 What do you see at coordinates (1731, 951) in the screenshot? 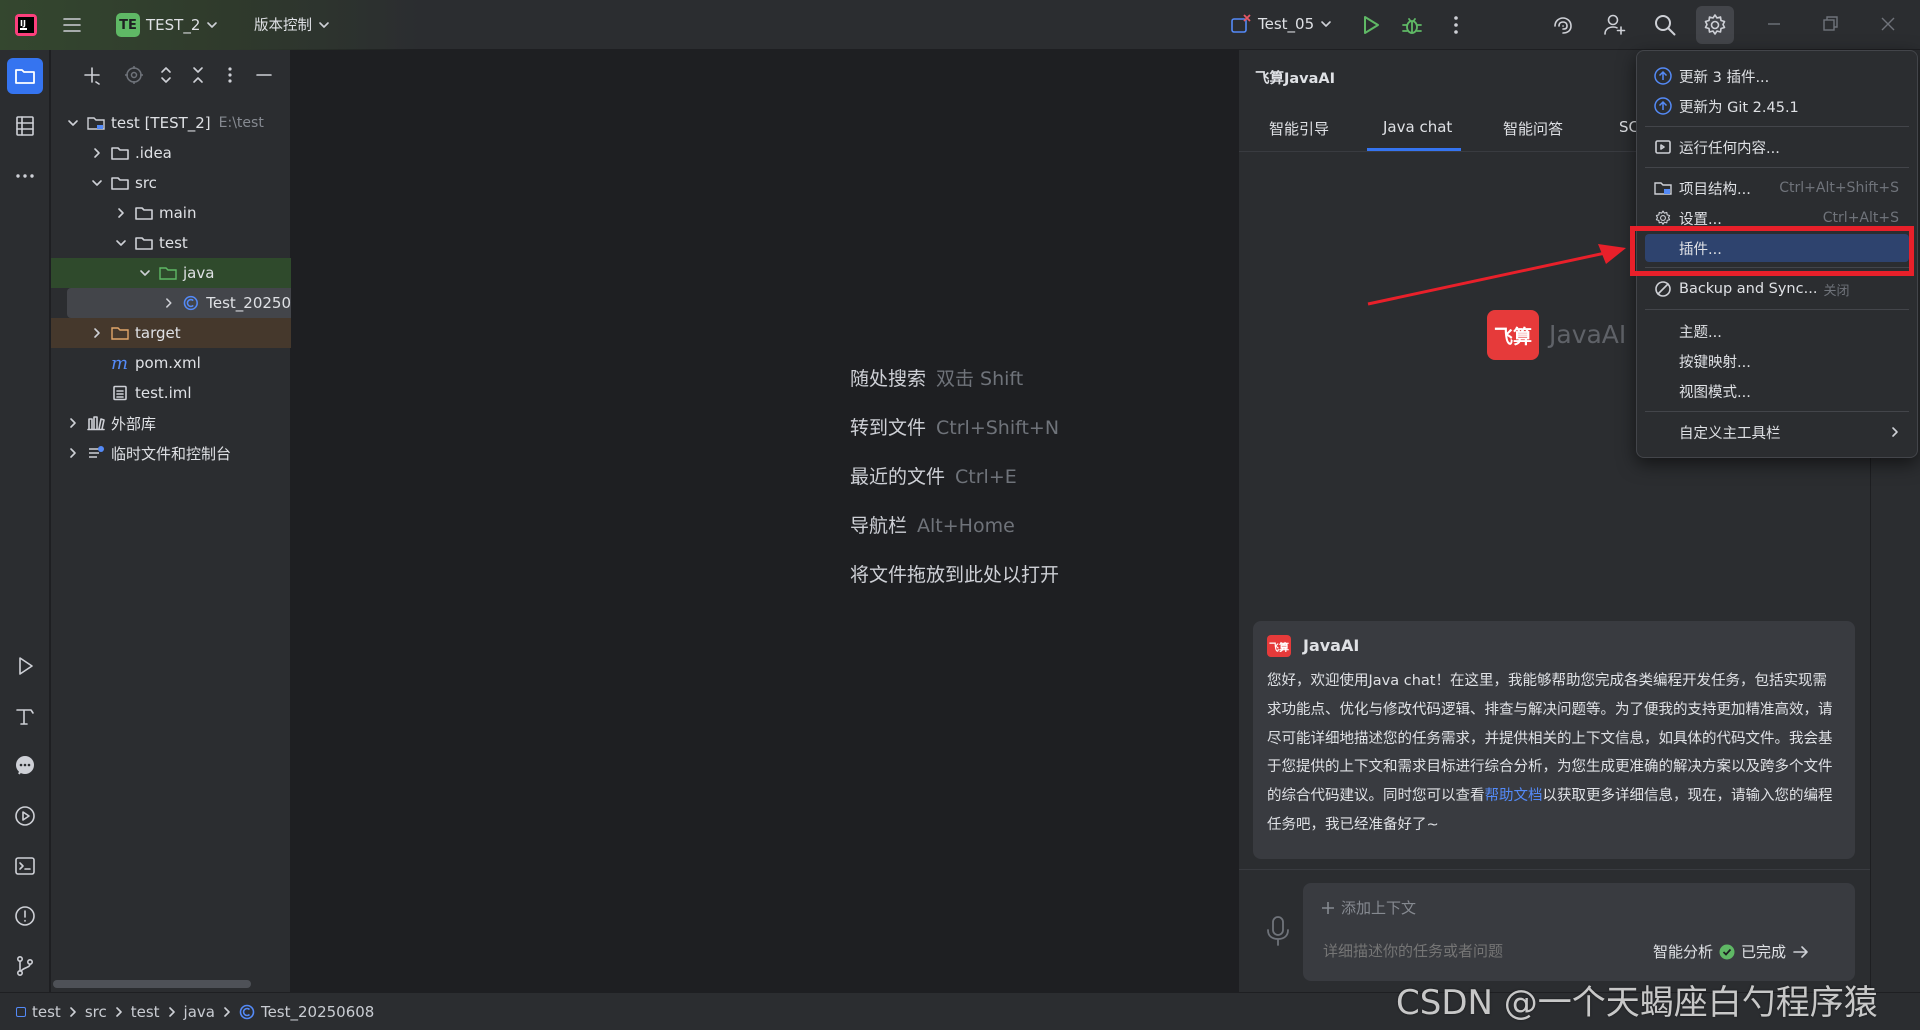
I see `mode-status: 智能分析 已完成` at bounding box center [1731, 951].